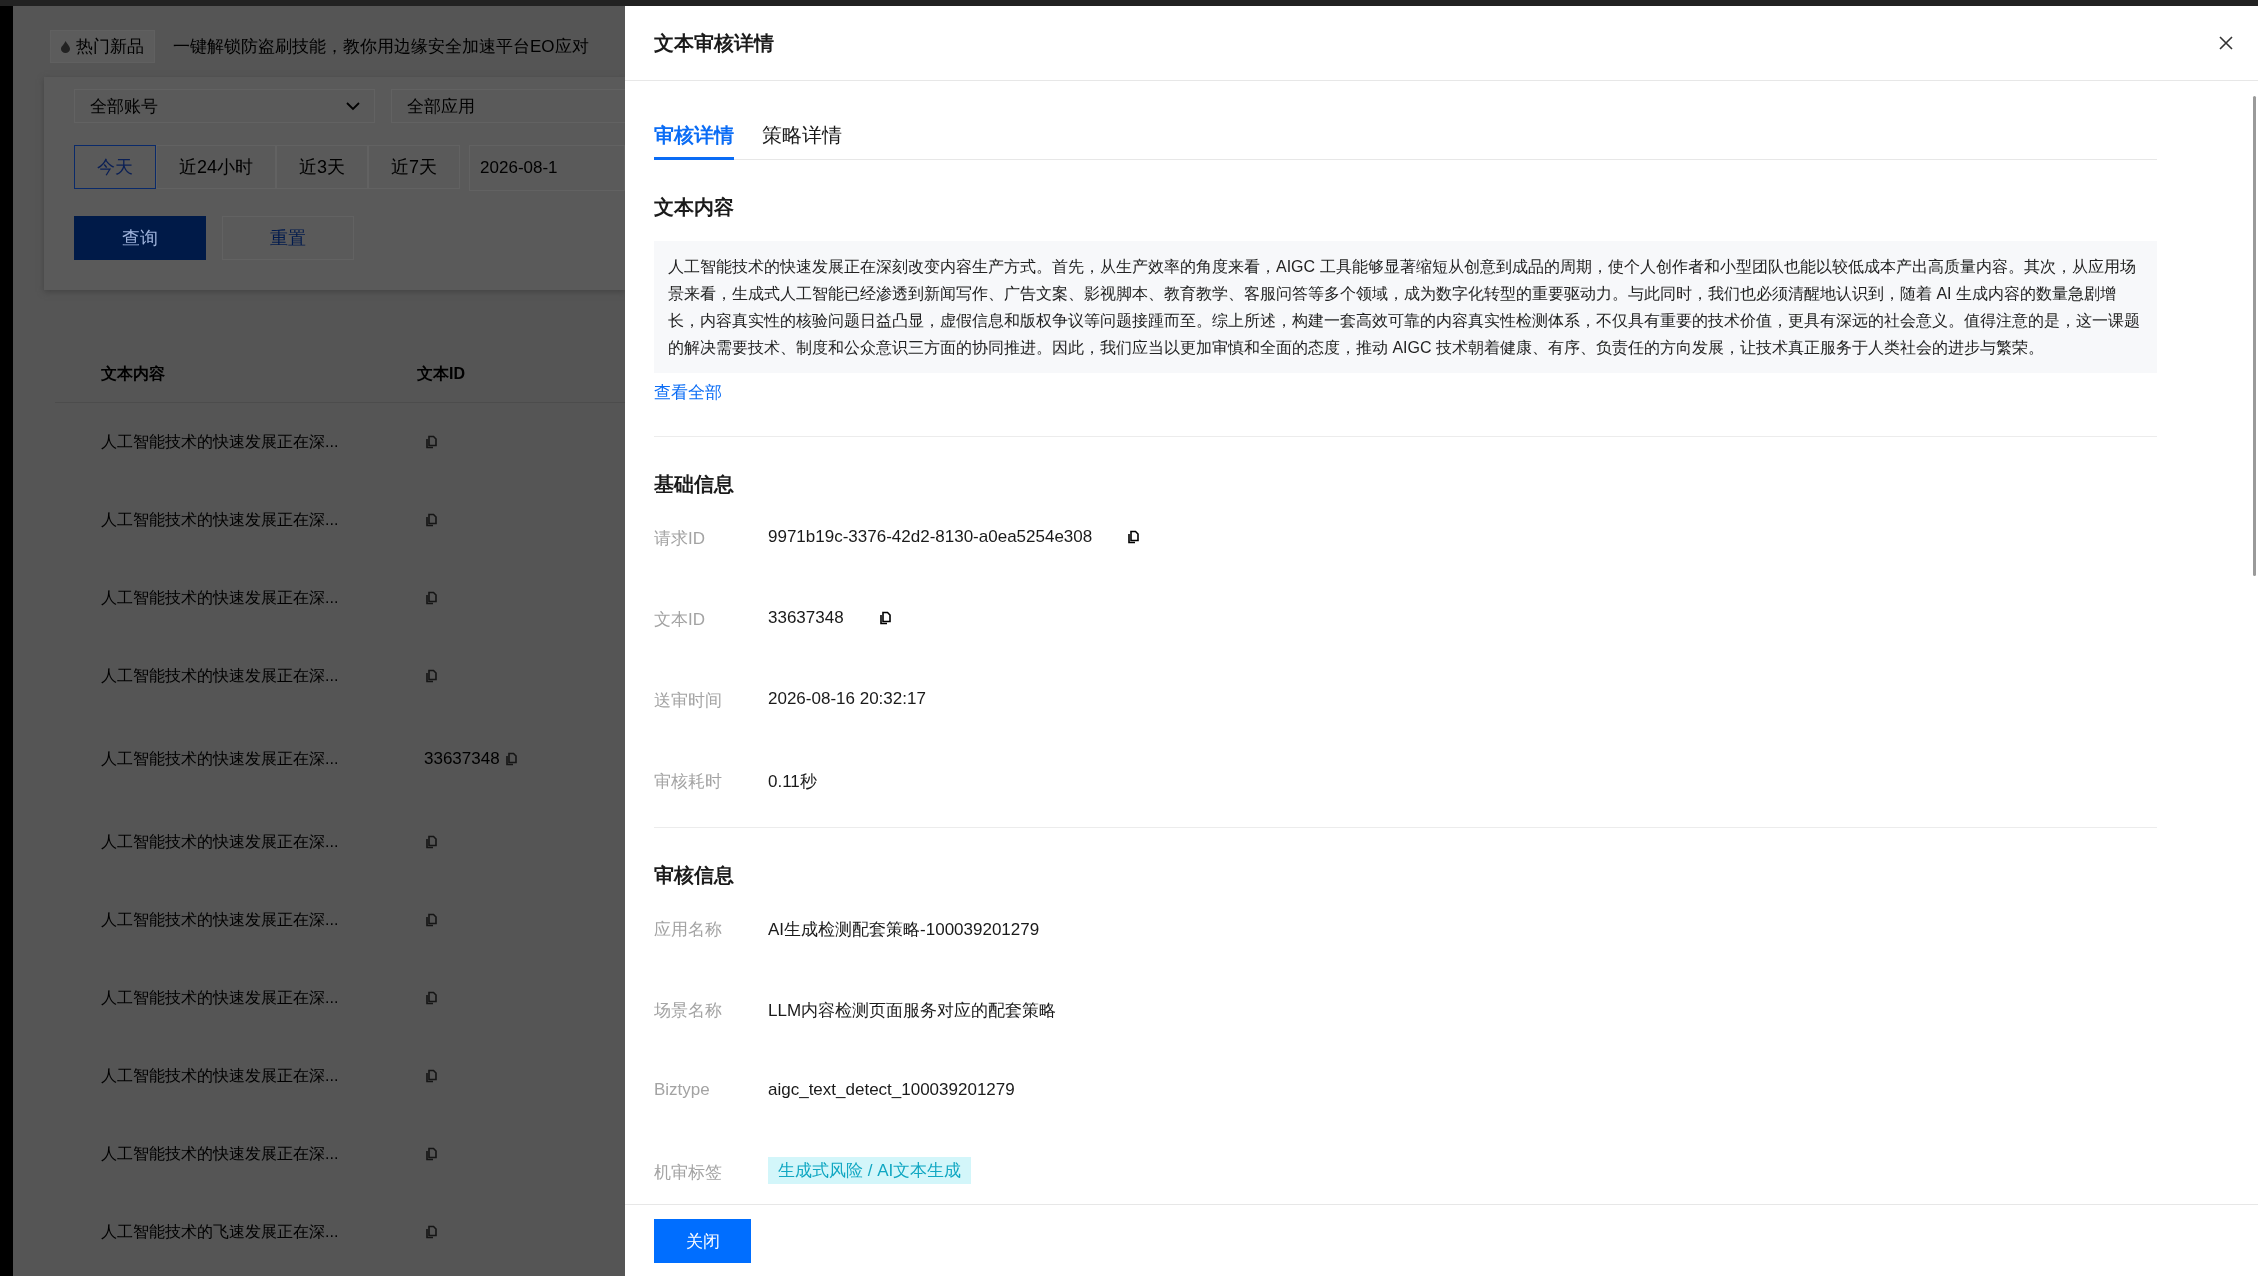 This screenshot has height=1276, width=2258. I want to click on field-value: 2026-08-16 20:32:17, so click(847, 699).